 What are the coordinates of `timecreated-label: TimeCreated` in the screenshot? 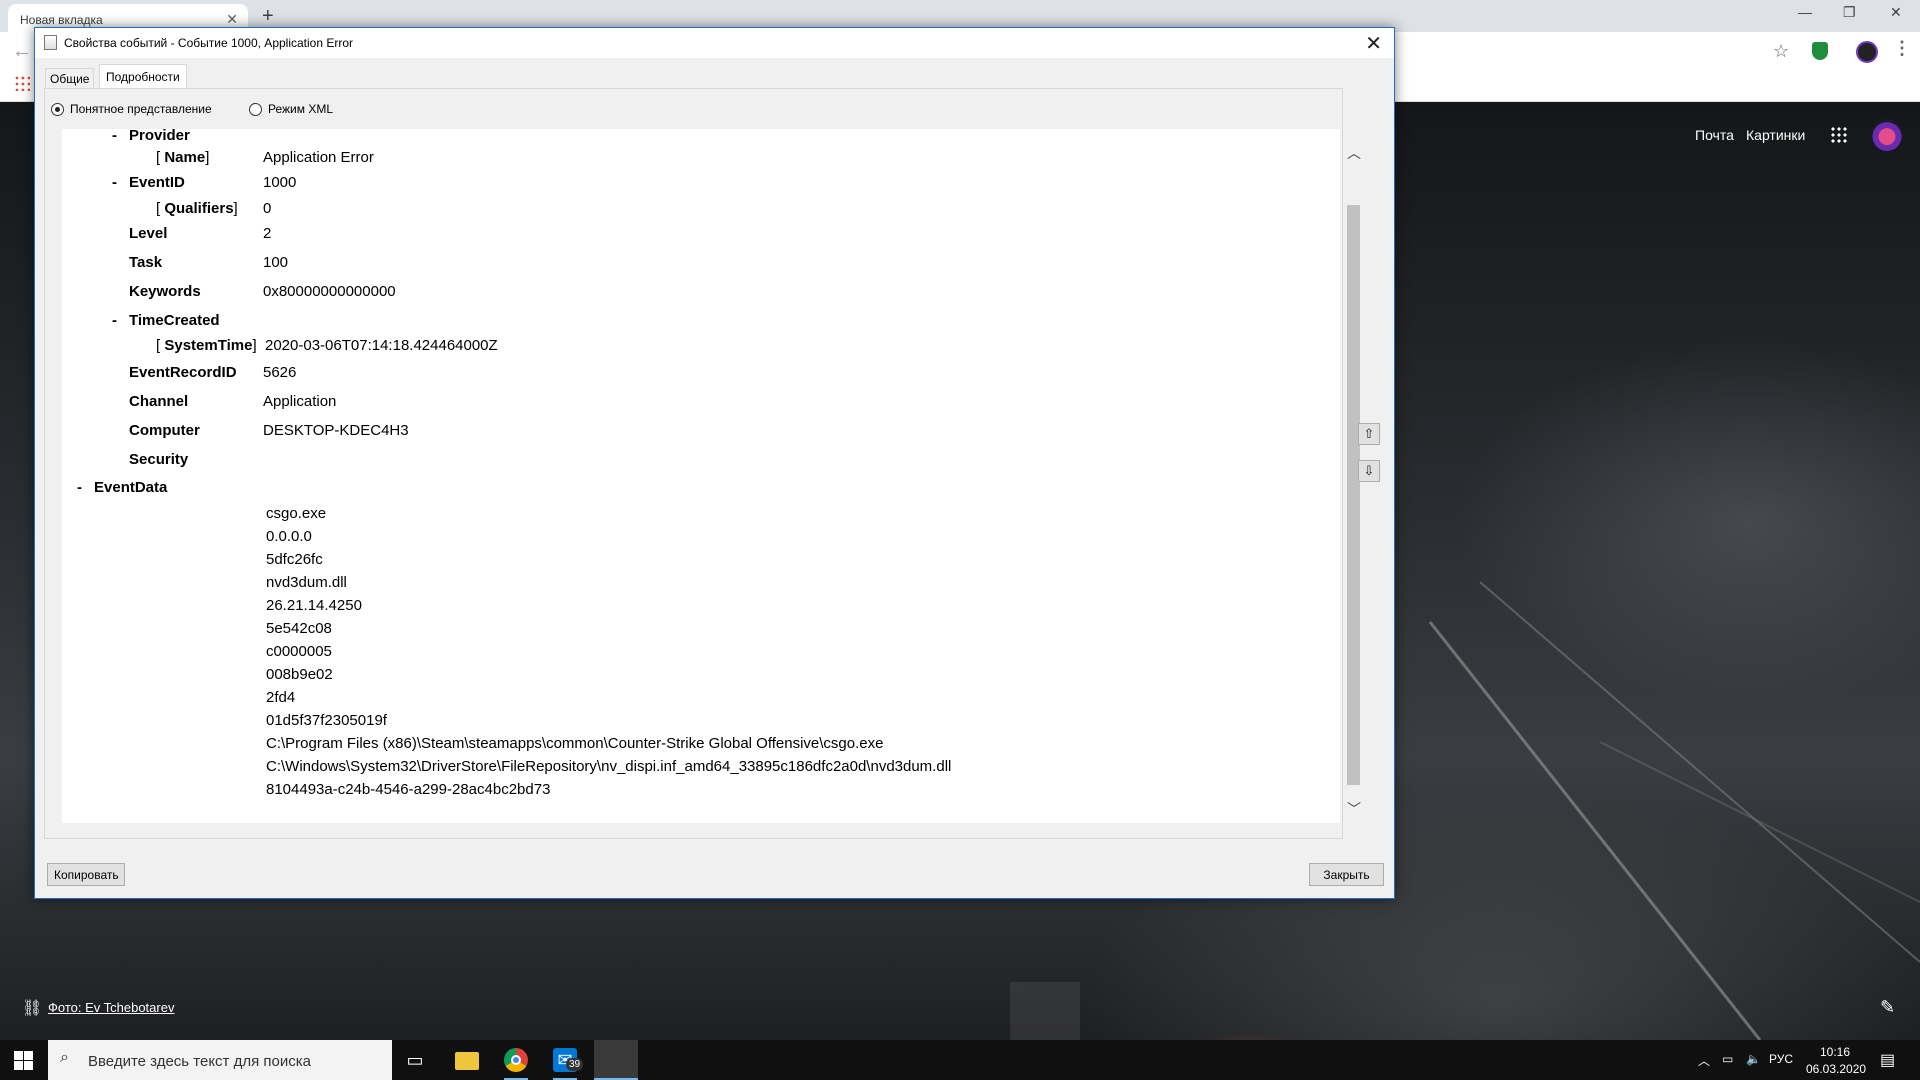 It's located at (174, 320).